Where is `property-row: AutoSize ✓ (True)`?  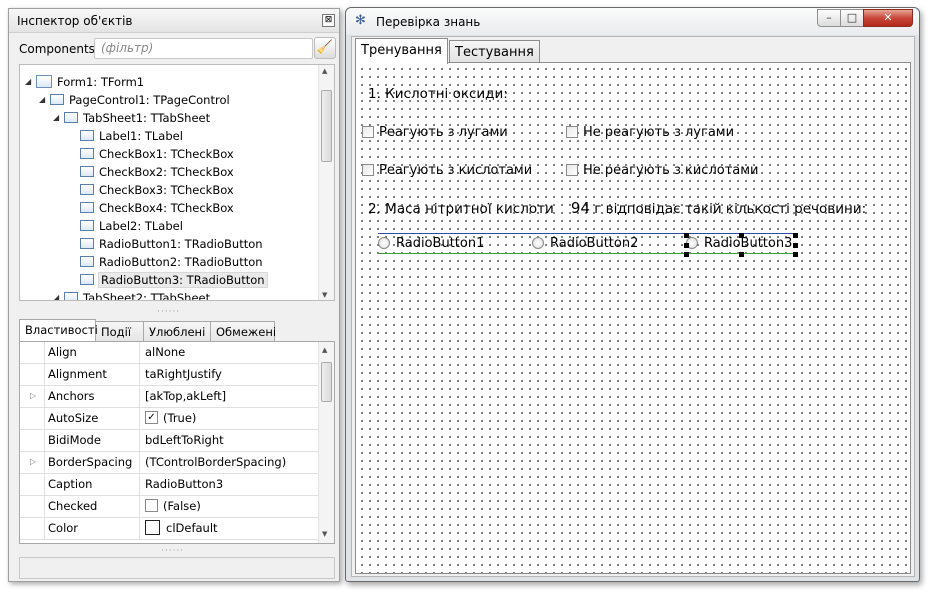
property-row: AutoSize ✓ (True) is located at coordinates (169, 419).